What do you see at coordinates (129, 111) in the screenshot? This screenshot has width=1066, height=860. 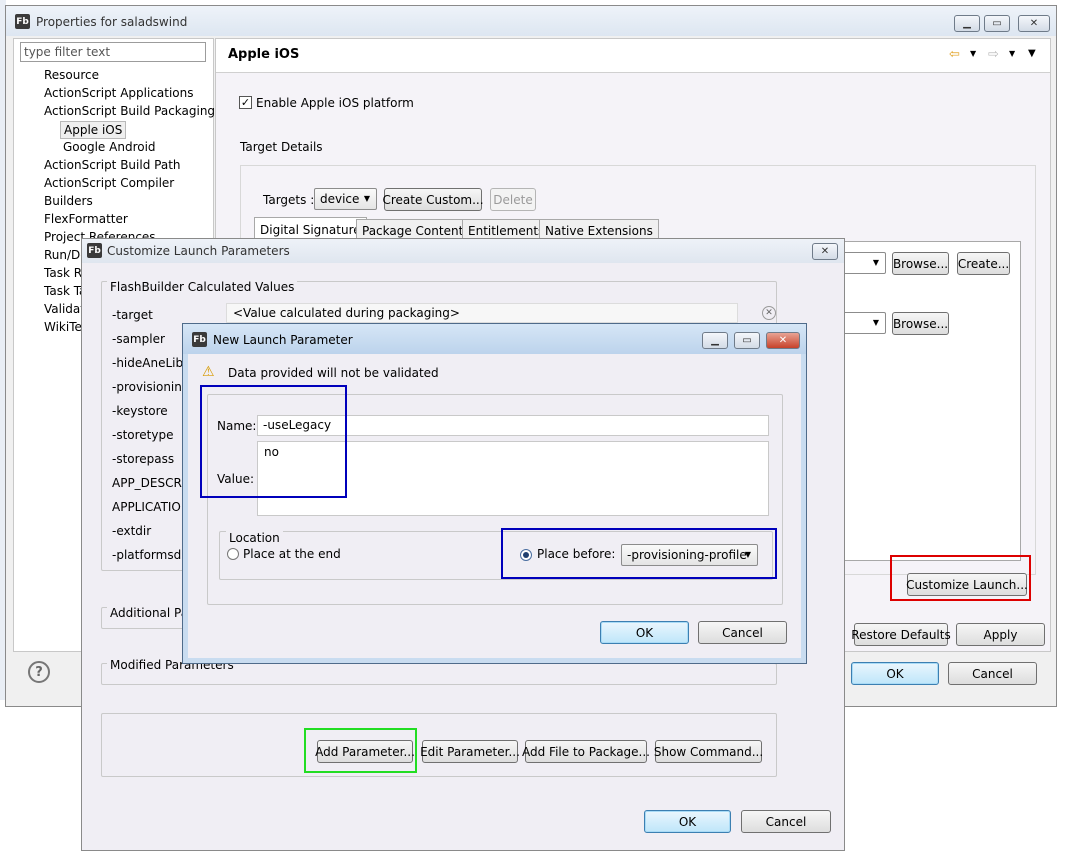 I see `tree-item-actionscript-build-packaging: ActionScript Build Packaging` at bounding box center [129, 111].